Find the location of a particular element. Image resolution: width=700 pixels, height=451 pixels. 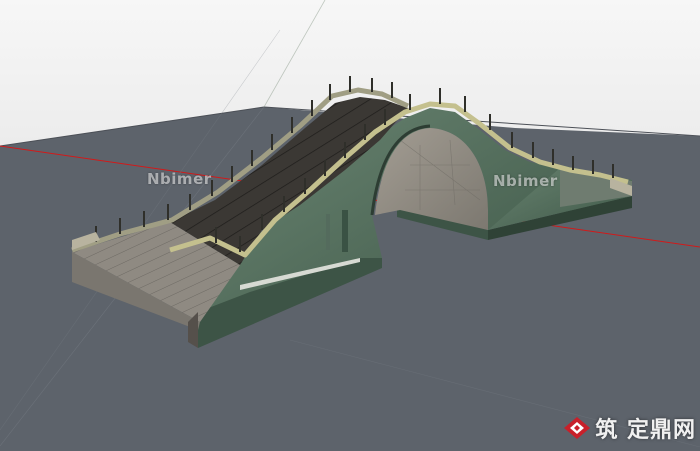

diamond-logo-icon is located at coordinates (577, 428).